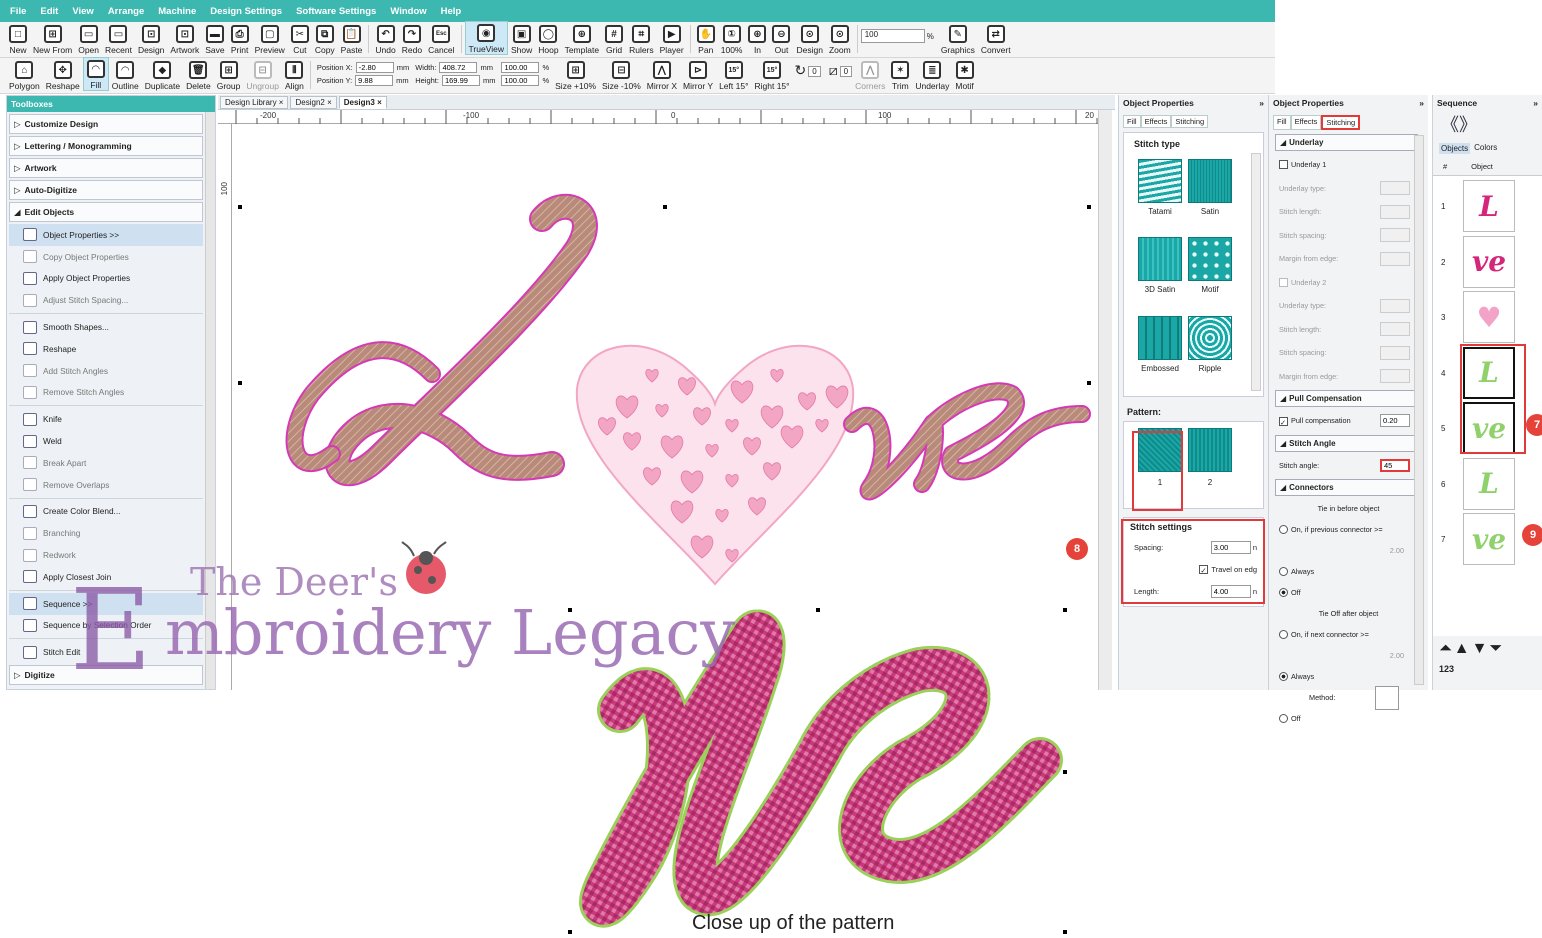 Image resolution: width=1542 pixels, height=938 pixels. Describe the element at coordinates (95, 74) in the screenshot. I see `fill-button: ◠ Fill` at that location.